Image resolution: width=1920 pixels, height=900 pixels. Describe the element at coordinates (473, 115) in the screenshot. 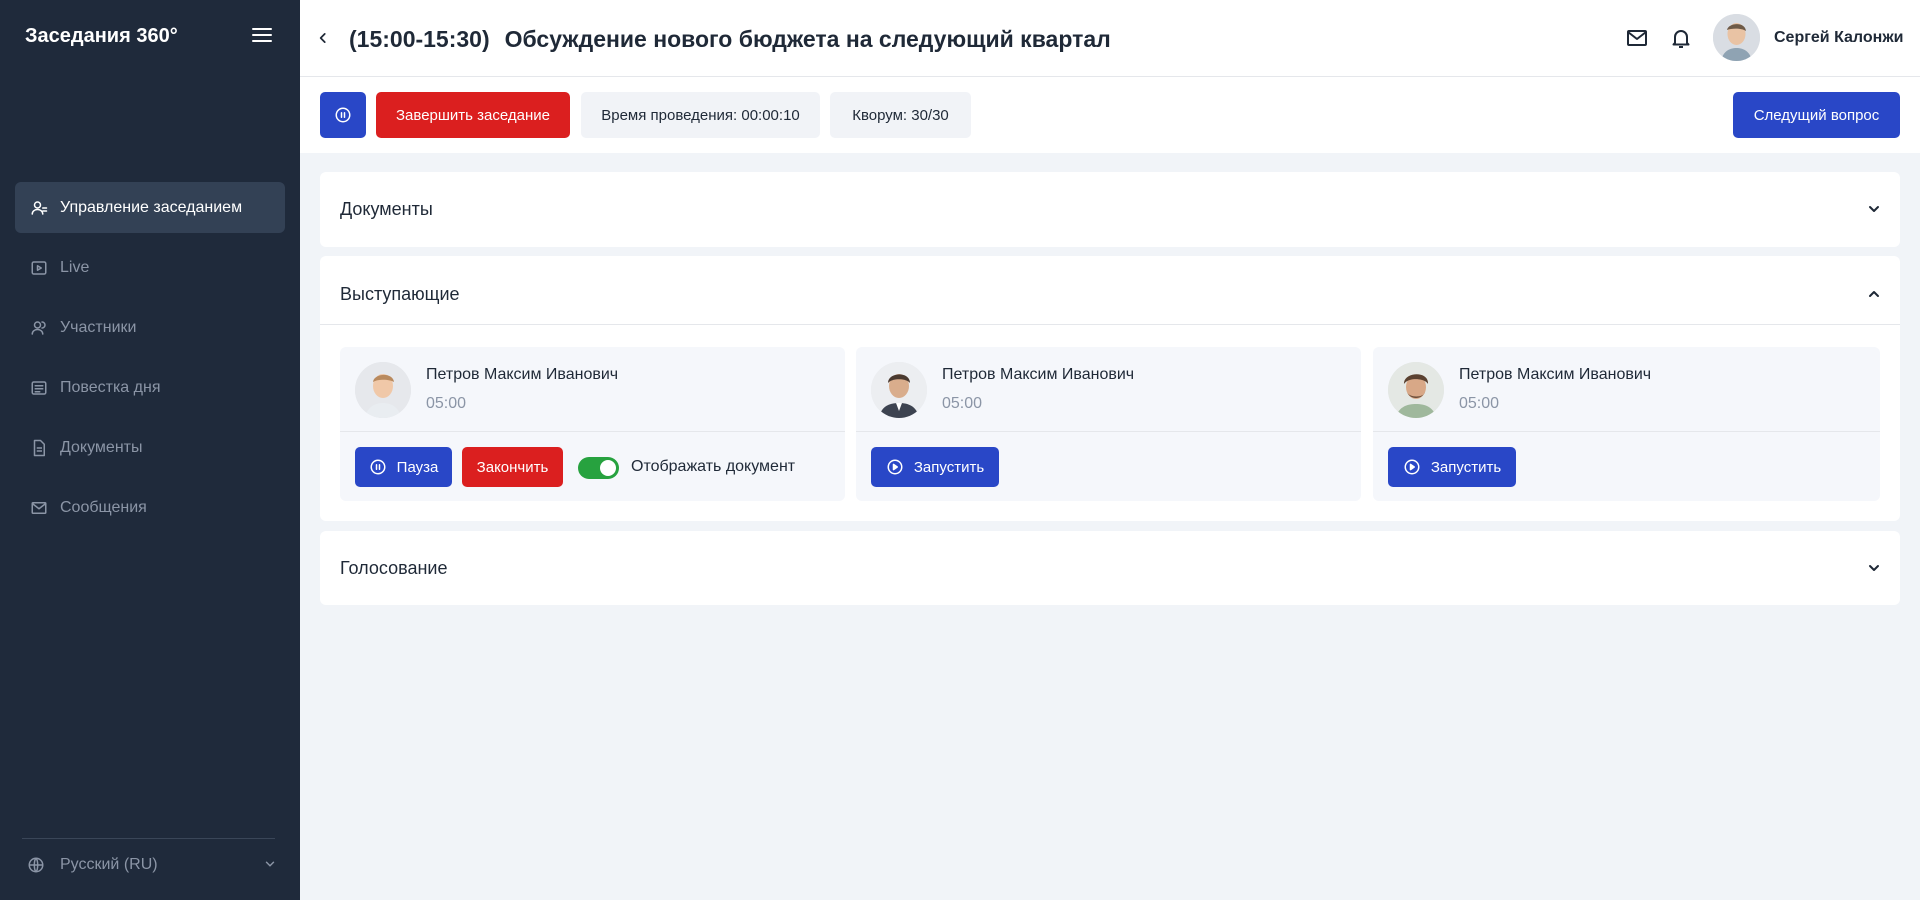

I see `end-meeting-button: Завершить заседание` at that location.